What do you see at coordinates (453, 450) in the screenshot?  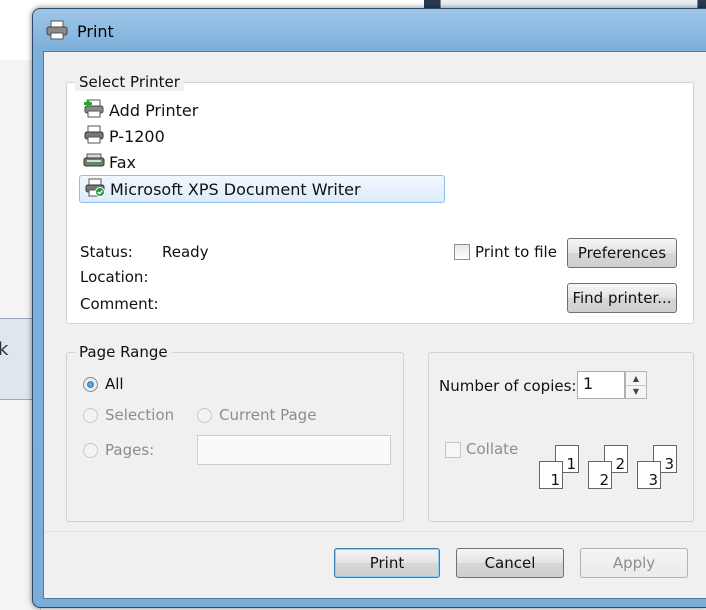 I see `collate-checkbox` at bounding box center [453, 450].